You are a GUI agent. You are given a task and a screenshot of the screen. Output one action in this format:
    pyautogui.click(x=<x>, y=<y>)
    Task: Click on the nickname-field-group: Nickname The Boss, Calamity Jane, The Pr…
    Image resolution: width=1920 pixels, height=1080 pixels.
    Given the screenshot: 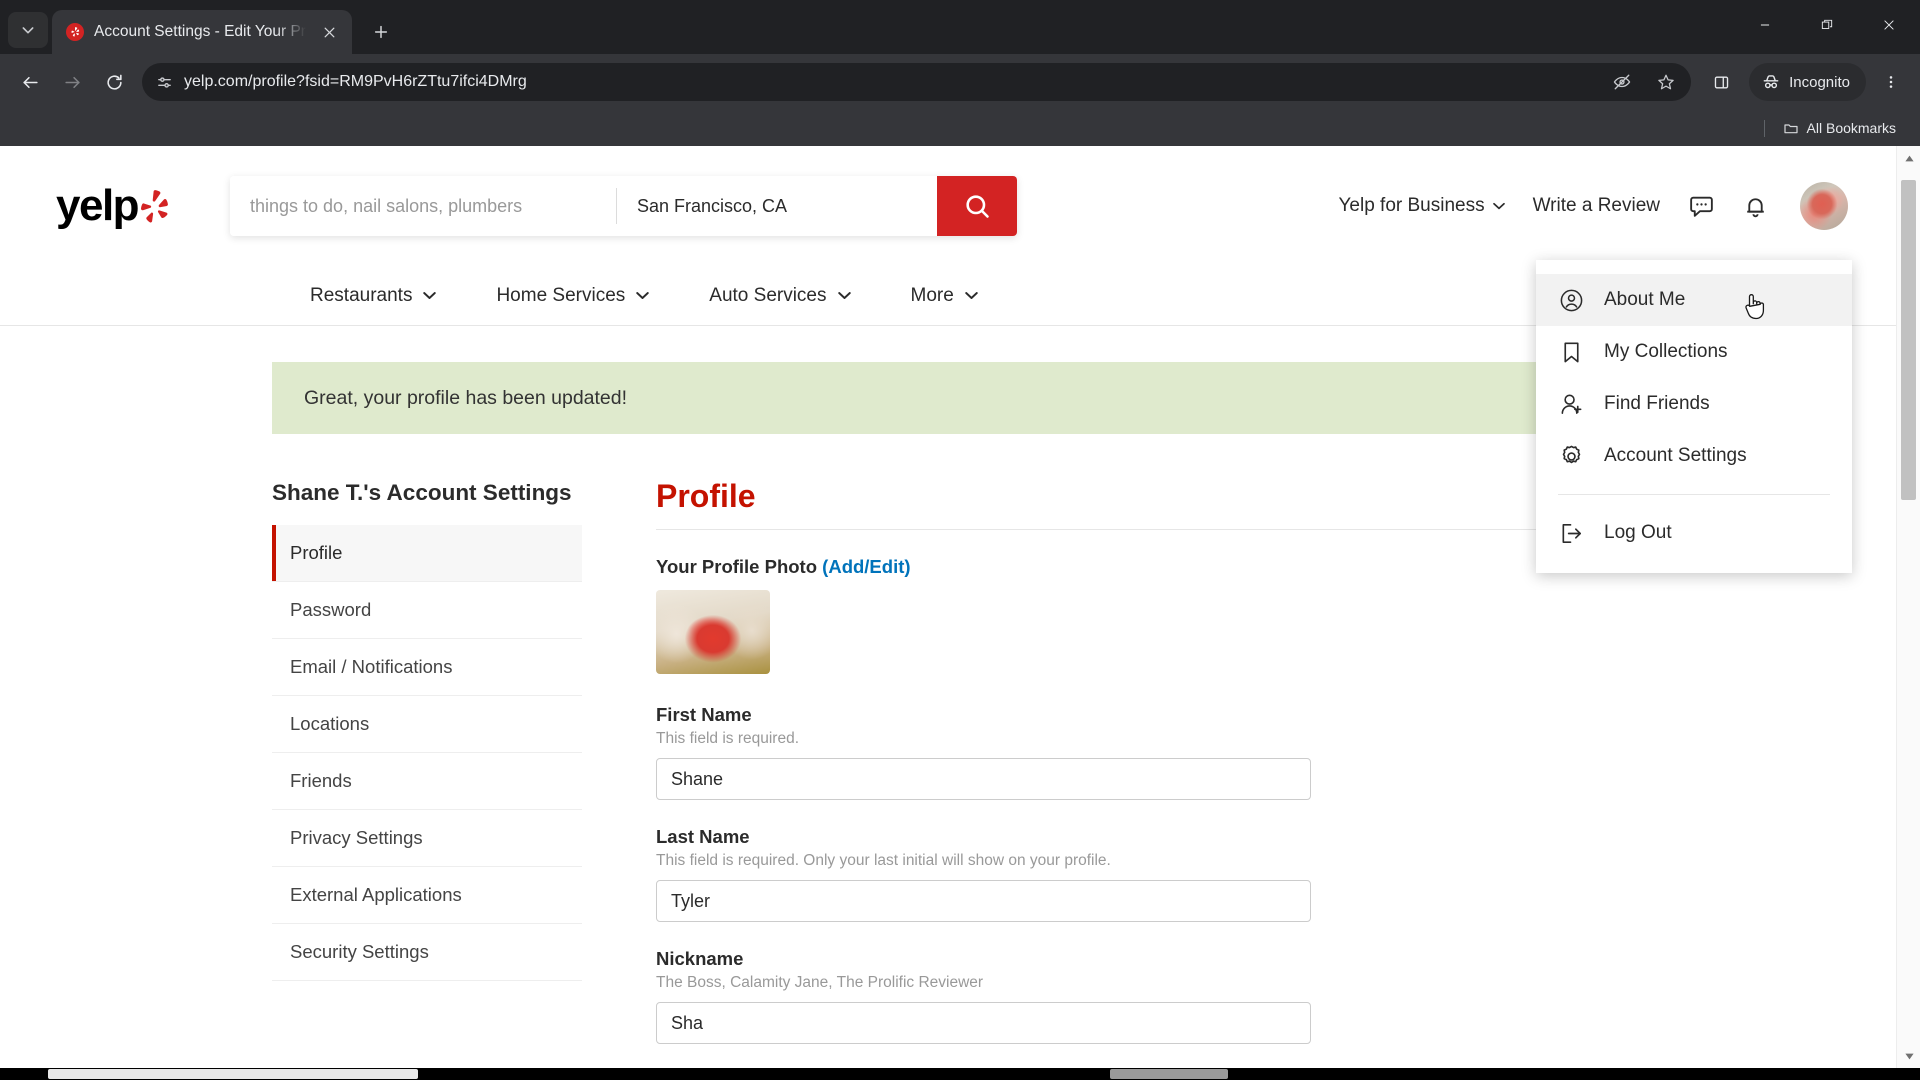 What is the action you would take?
    pyautogui.click(x=1256, y=996)
    